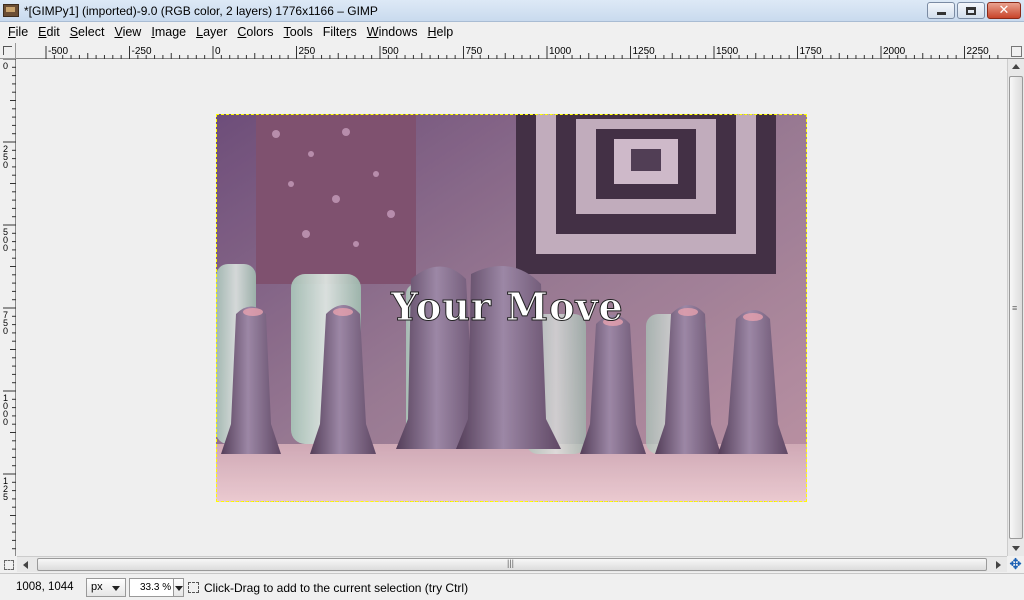  I want to click on menu-layer: Layer, so click(211, 32).